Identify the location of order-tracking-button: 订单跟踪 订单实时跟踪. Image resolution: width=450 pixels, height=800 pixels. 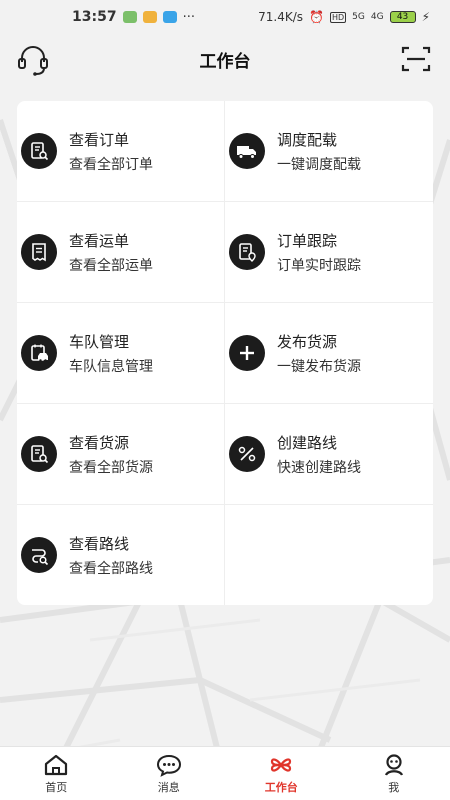
(329, 252).